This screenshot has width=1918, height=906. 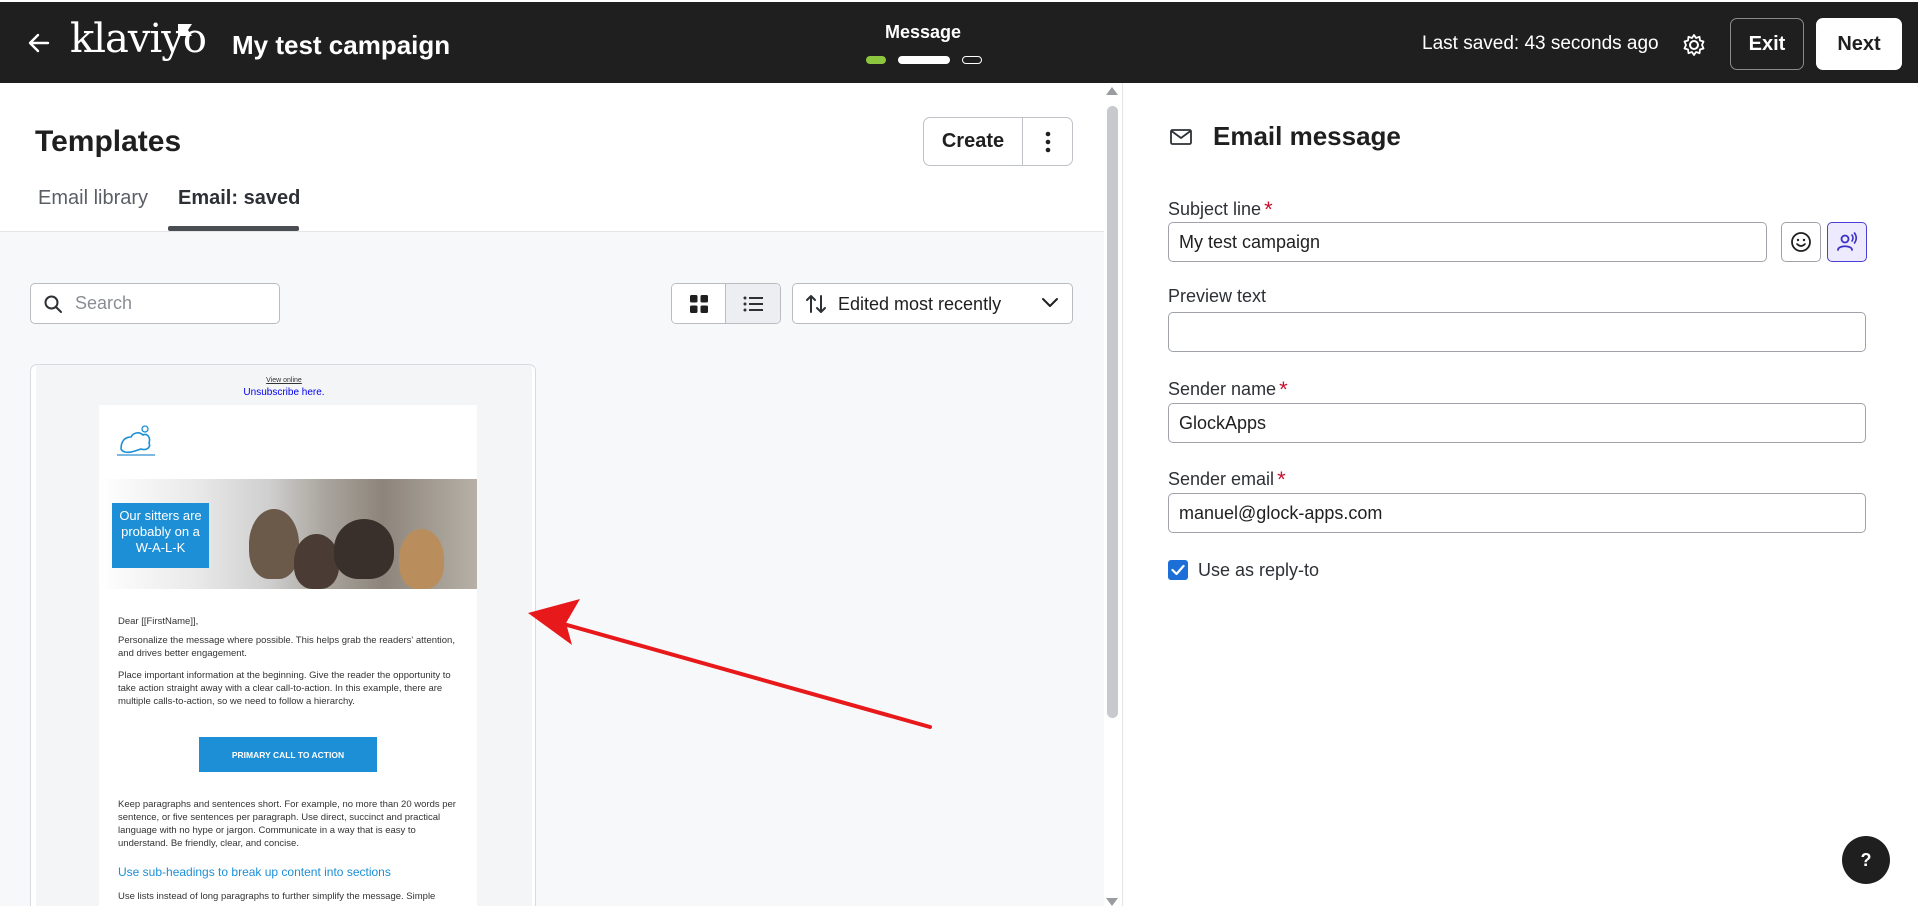 I want to click on view-mode-toggle, so click(x=726, y=303).